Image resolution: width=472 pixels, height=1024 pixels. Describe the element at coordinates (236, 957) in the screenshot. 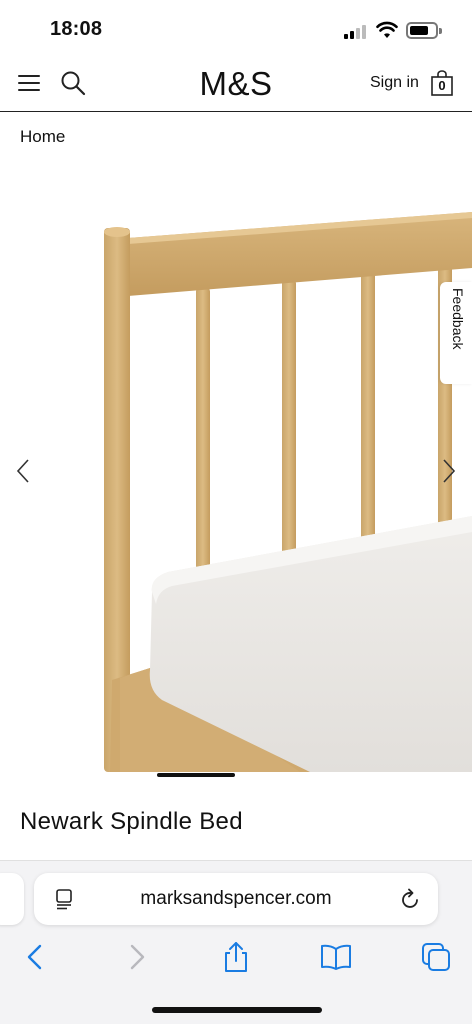

I see `share-icon` at that location.